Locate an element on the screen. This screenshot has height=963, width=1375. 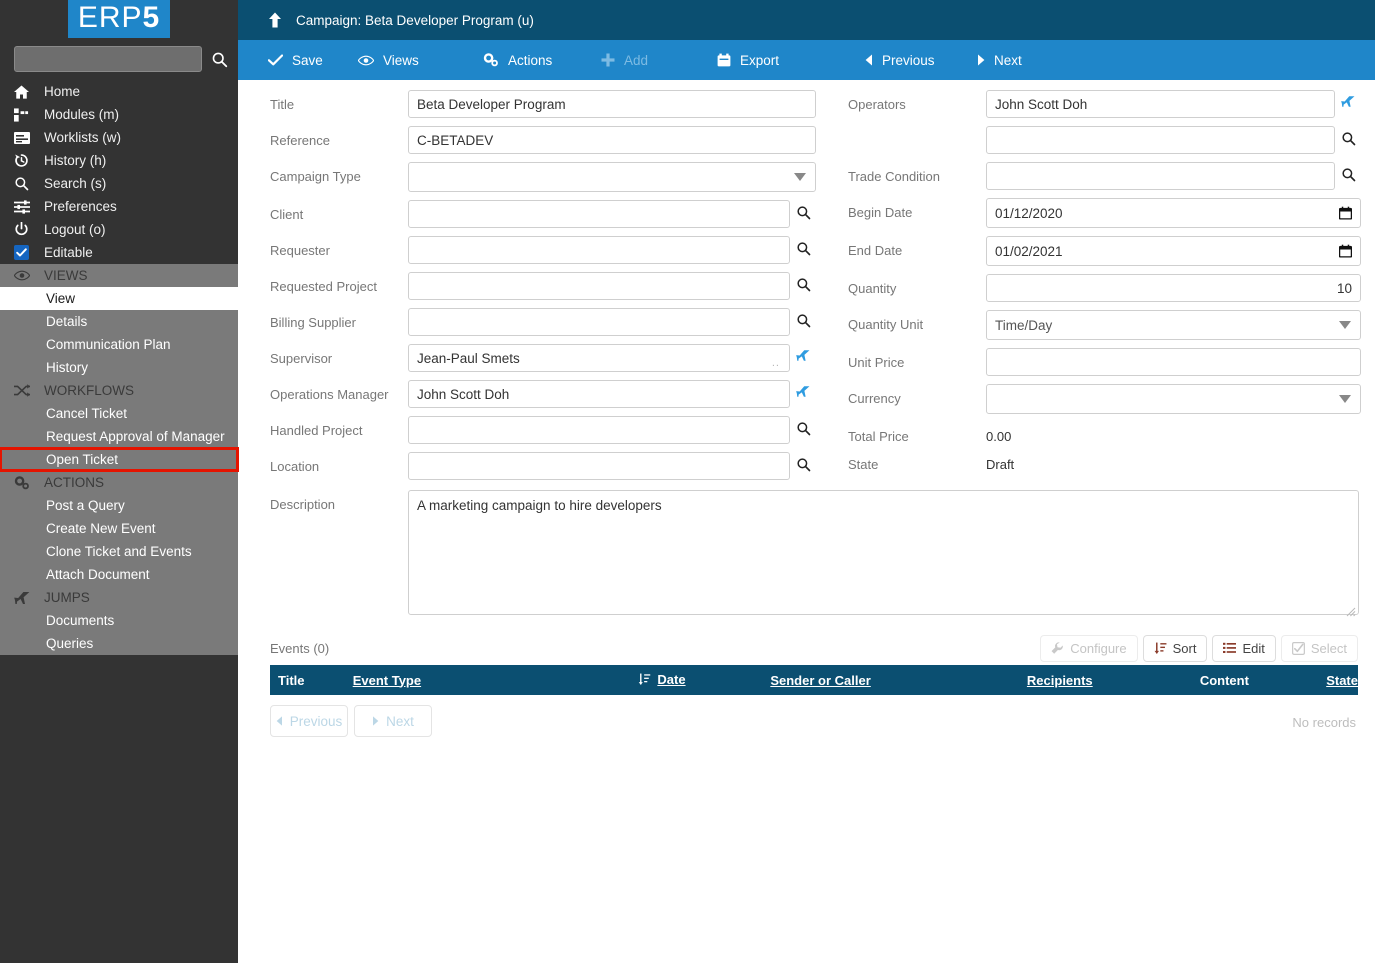
toolbar-label: Previous is located at coordinates (908, 60).